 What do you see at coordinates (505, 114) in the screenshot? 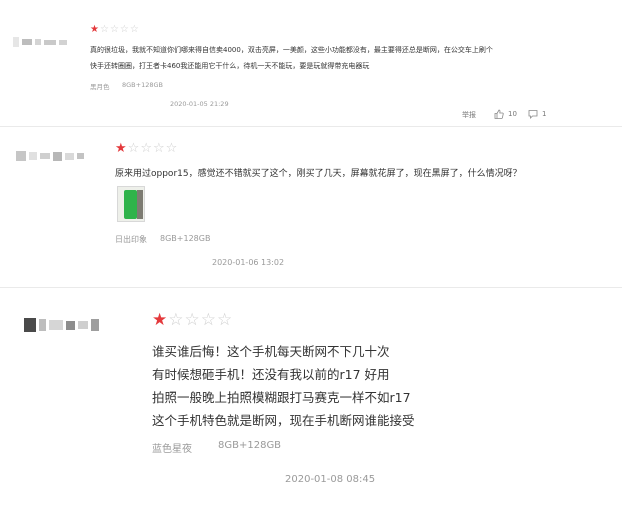
I see `like-button: 10` at bounding box center [505, 114].